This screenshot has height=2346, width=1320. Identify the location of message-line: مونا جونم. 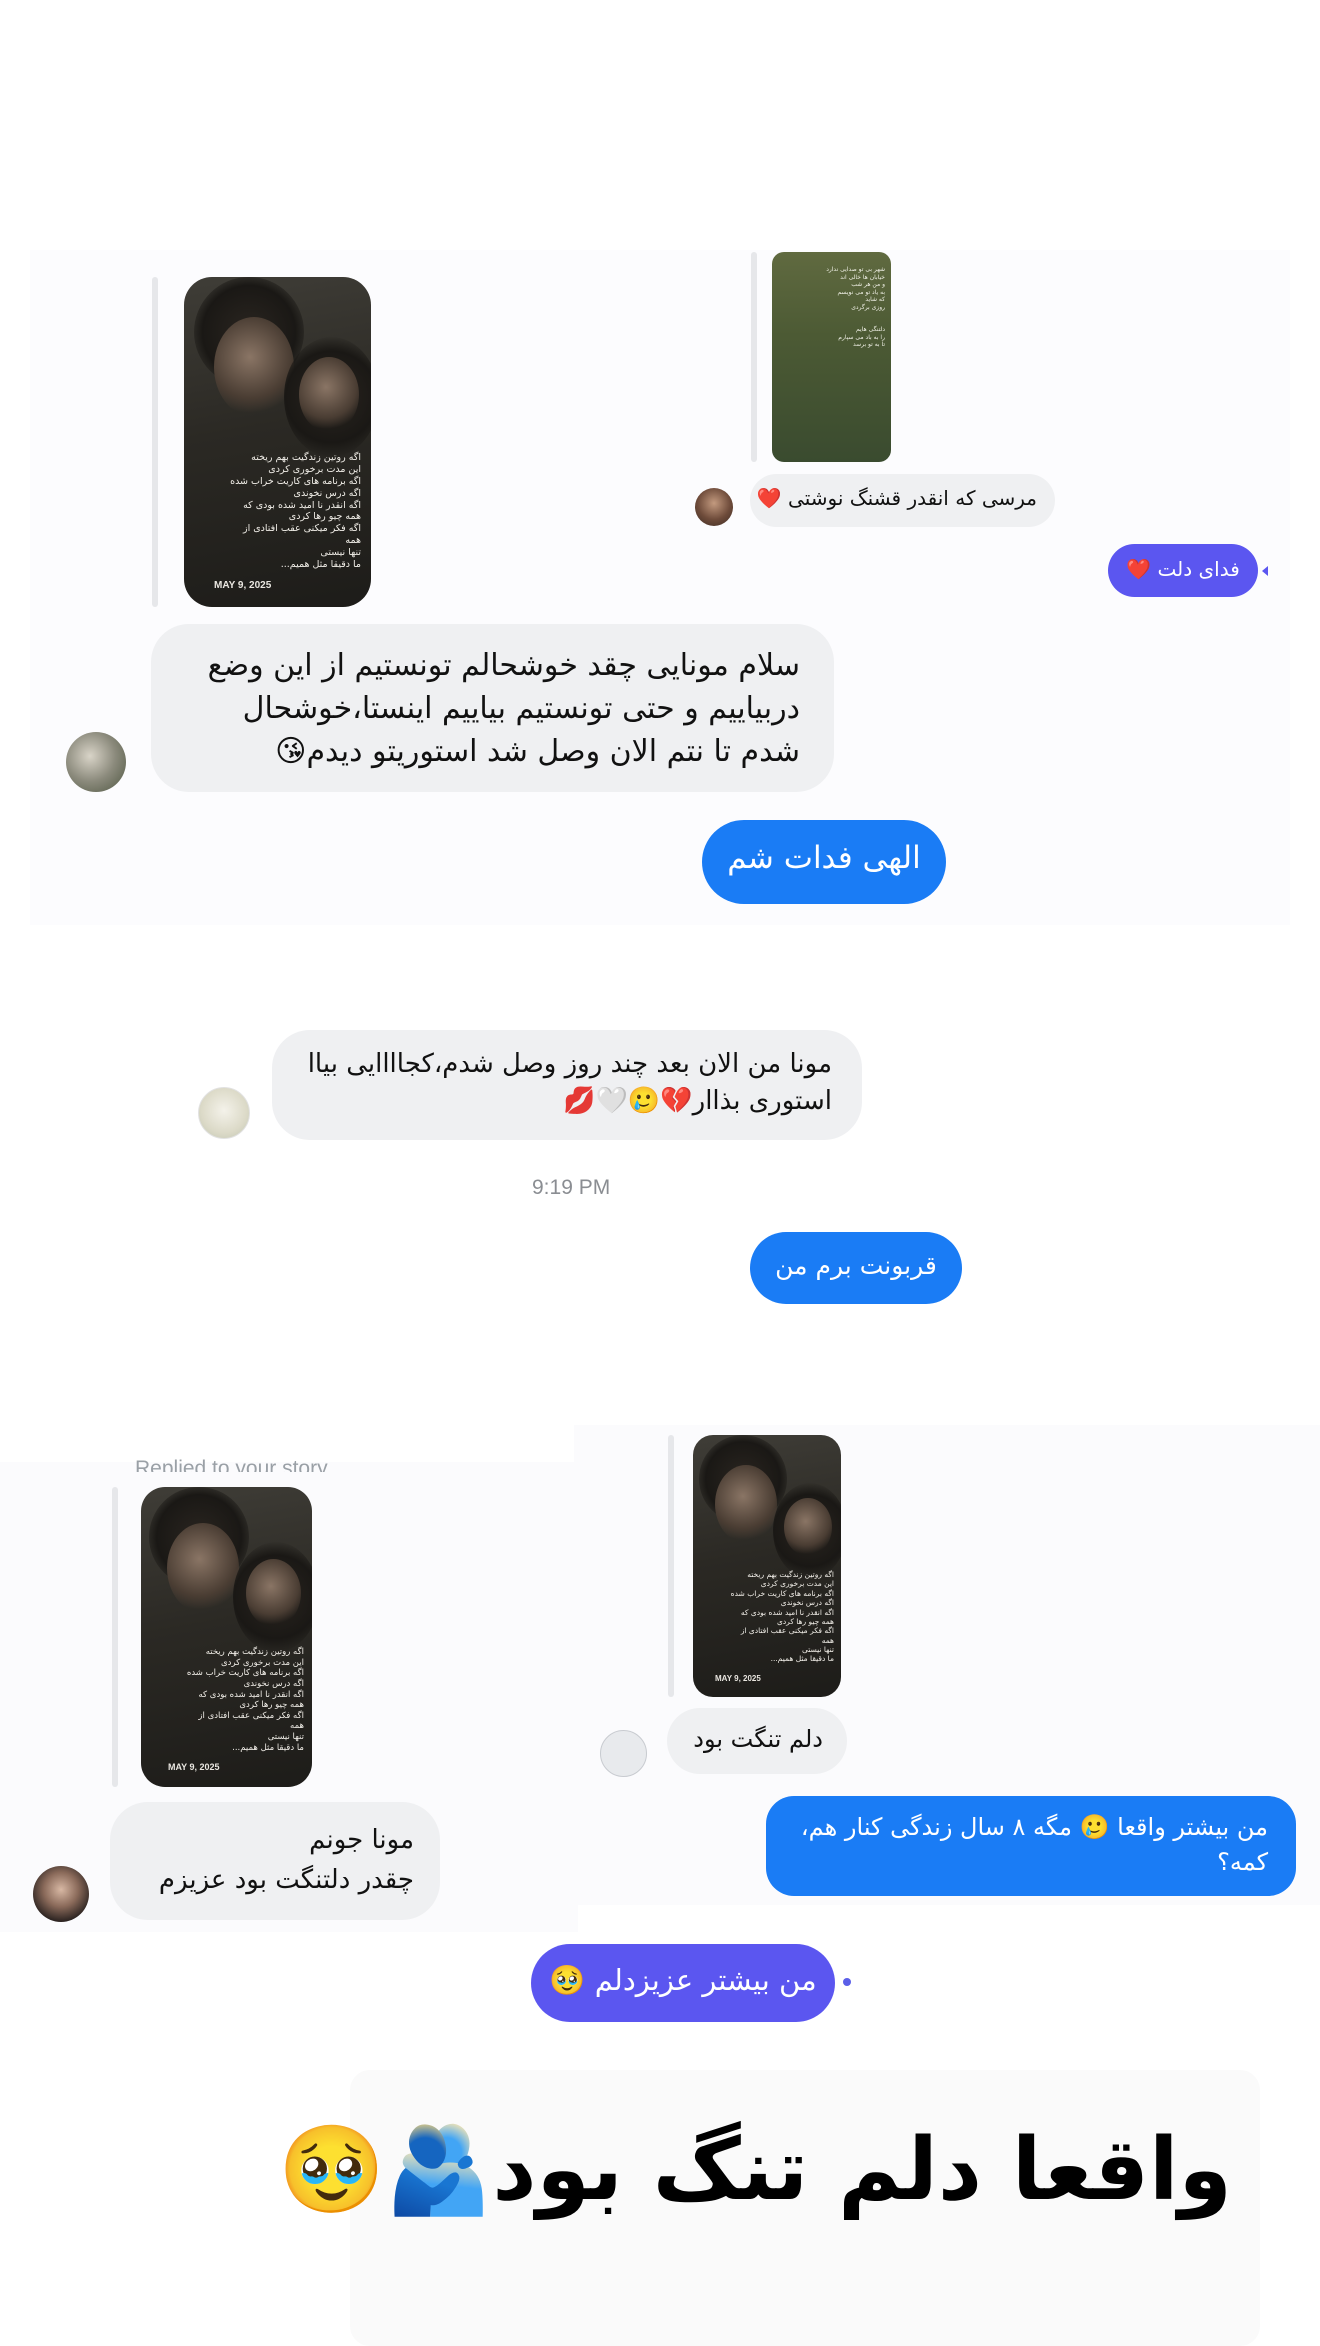
(361, 1840).